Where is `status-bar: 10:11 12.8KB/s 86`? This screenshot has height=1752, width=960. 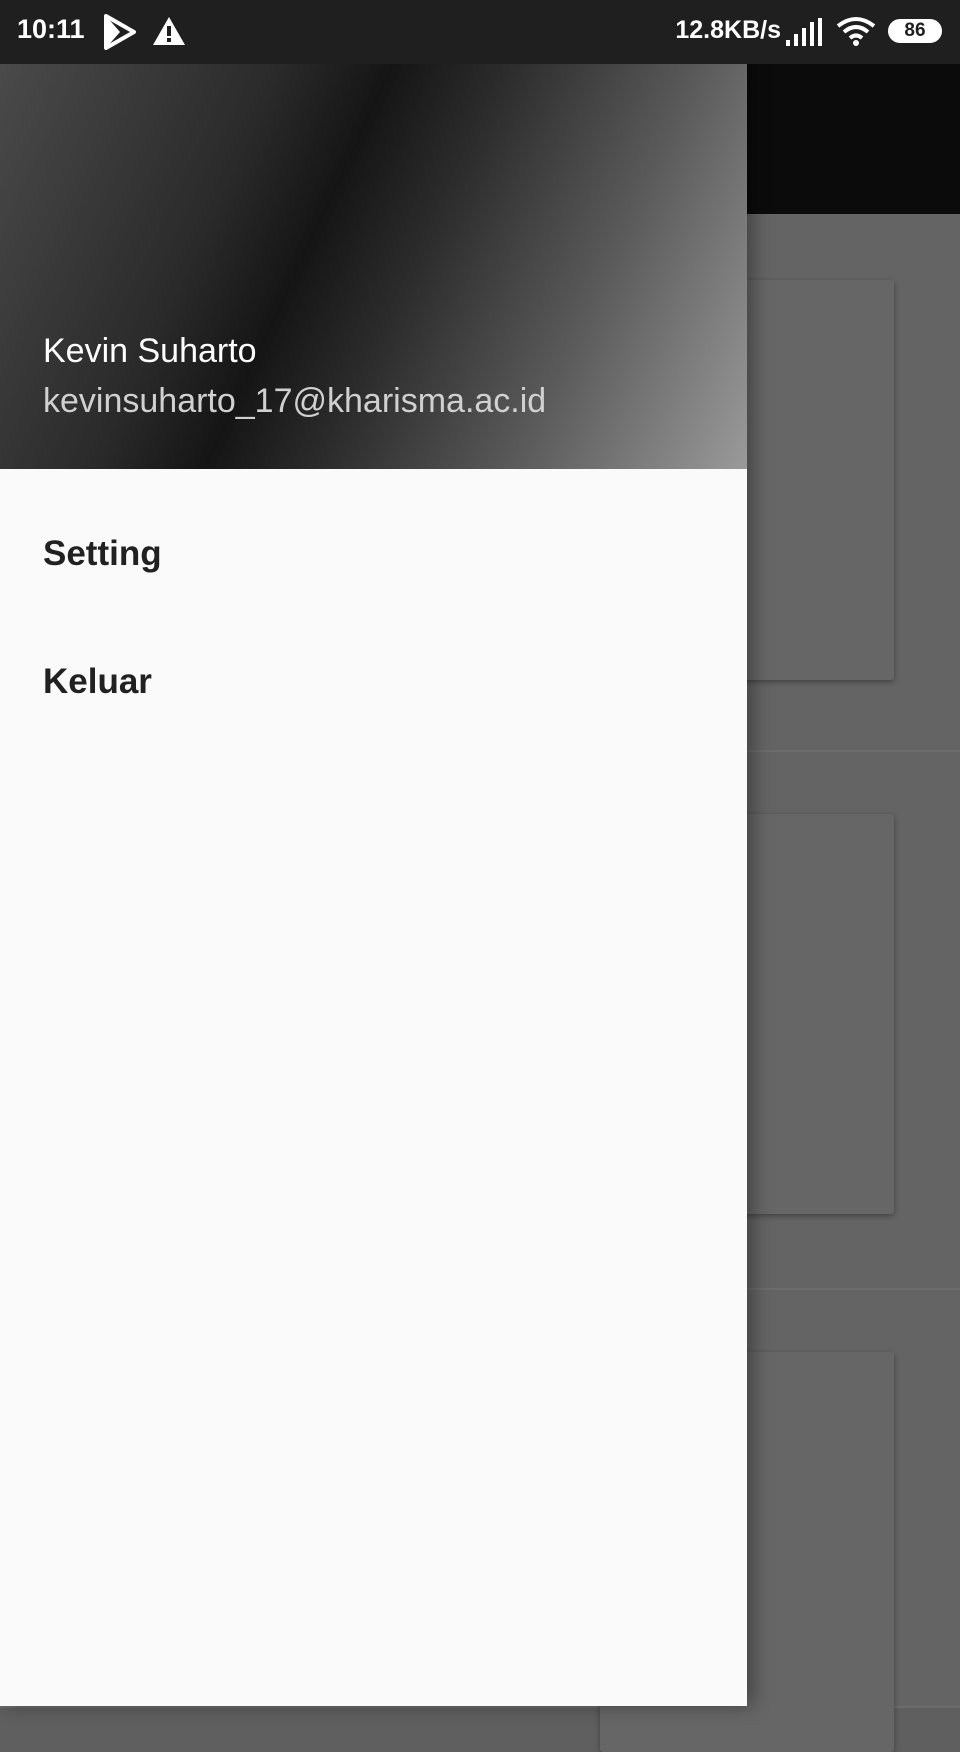 status-bar: 10:11 12.8KB/s 86 is located at coordinates (480, 32).